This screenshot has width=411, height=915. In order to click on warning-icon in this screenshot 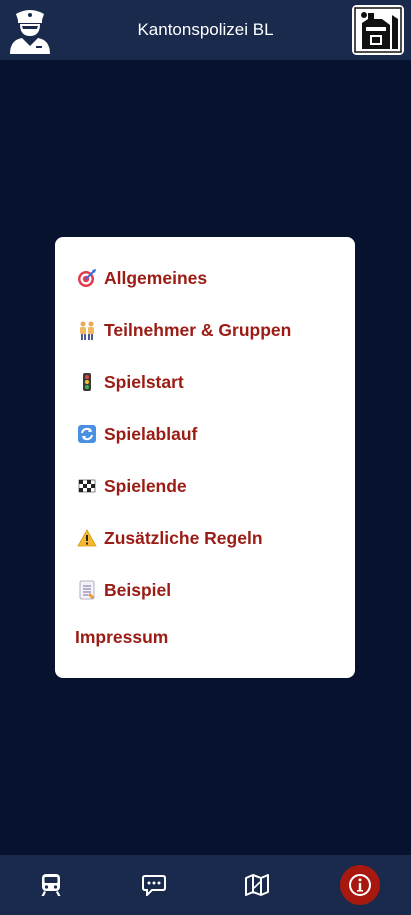, I will do `click(87, 538)`.